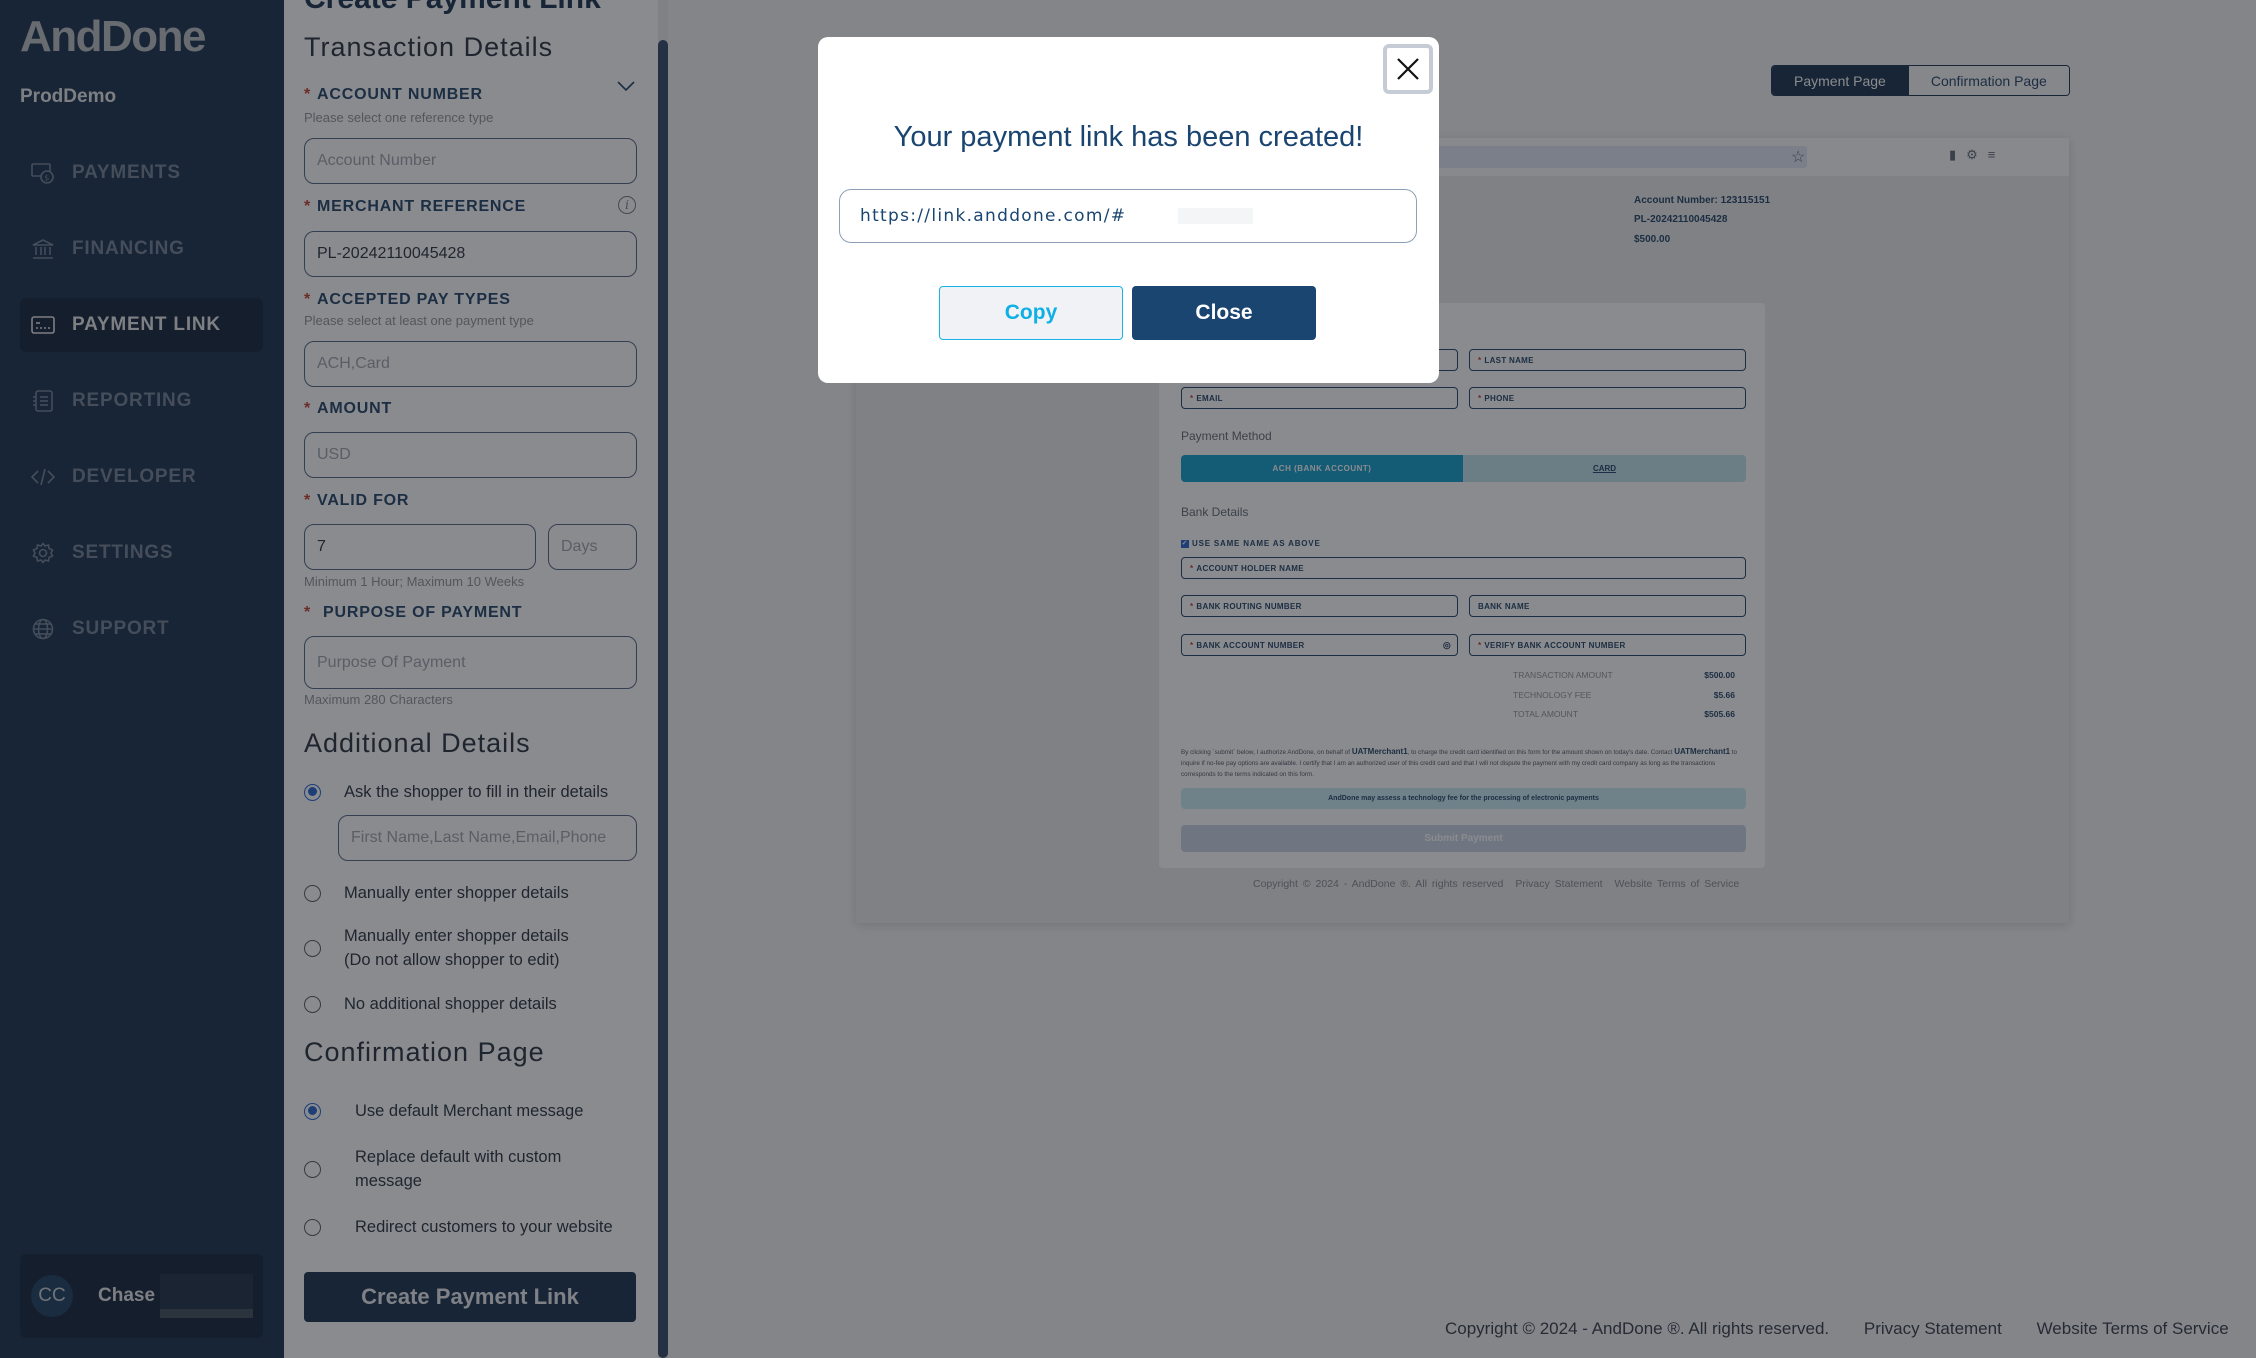 This screenshot has width=2256, height=1358. I want to click on modal-title: Your payment link has been created!, so click(1128, 137).